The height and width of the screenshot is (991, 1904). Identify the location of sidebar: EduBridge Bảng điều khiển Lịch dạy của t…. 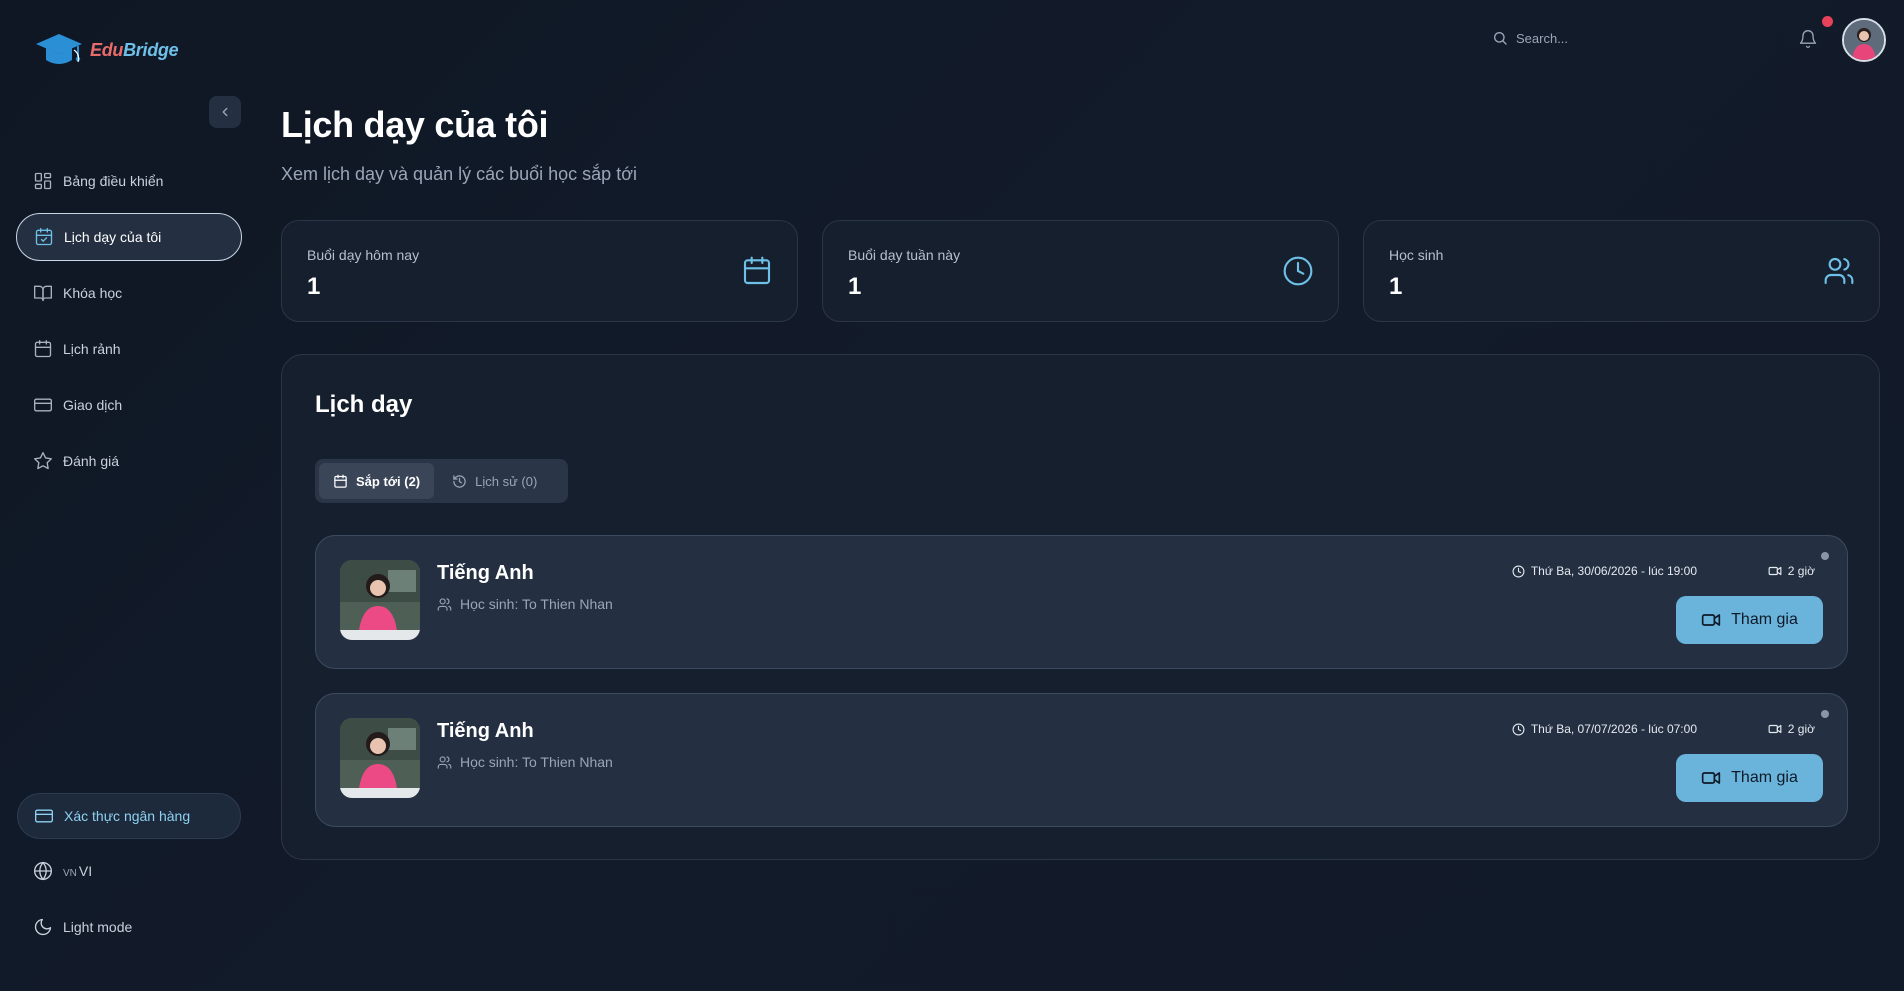
(131, 495).